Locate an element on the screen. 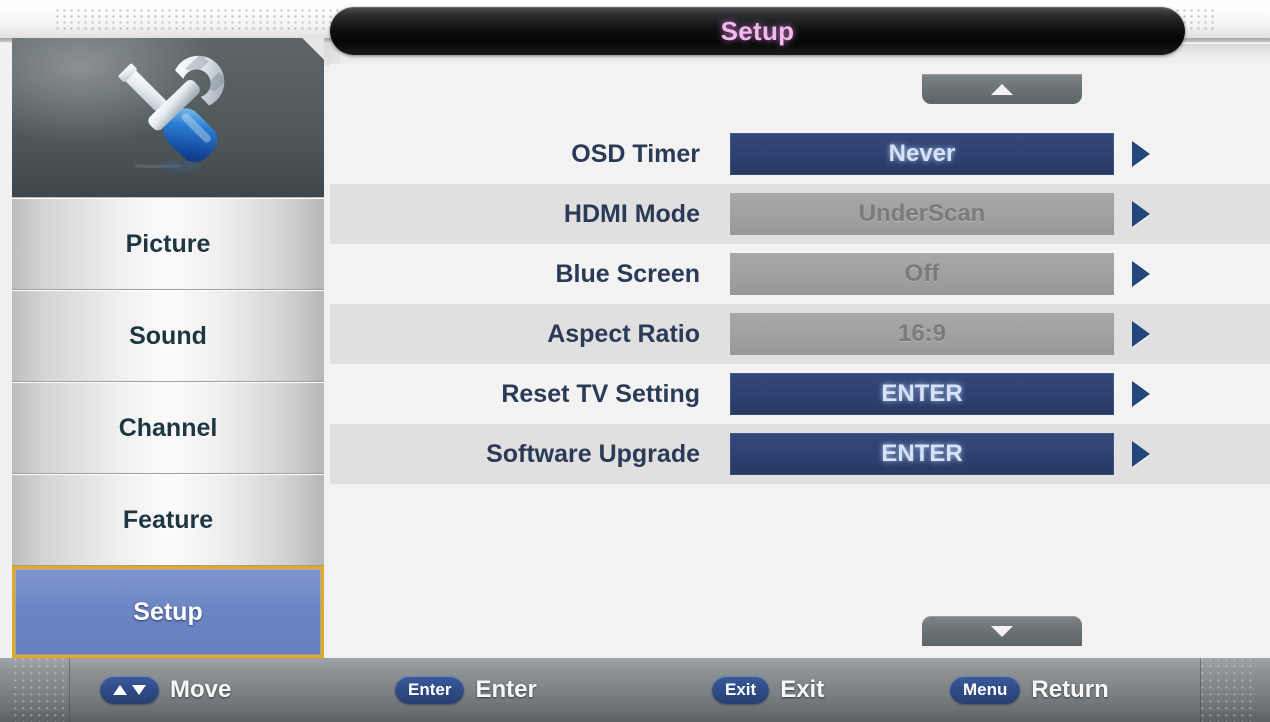 The width and height of the screenshot is (1270, 722). sidebar-item-feature: Feature is located at coordinates (168, 520).